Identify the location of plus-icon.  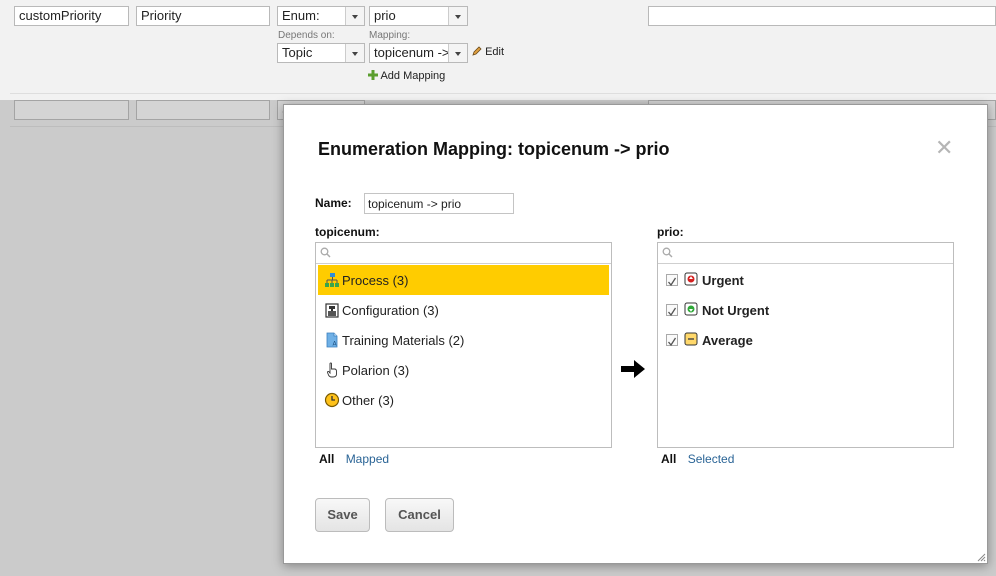
(373, 75).